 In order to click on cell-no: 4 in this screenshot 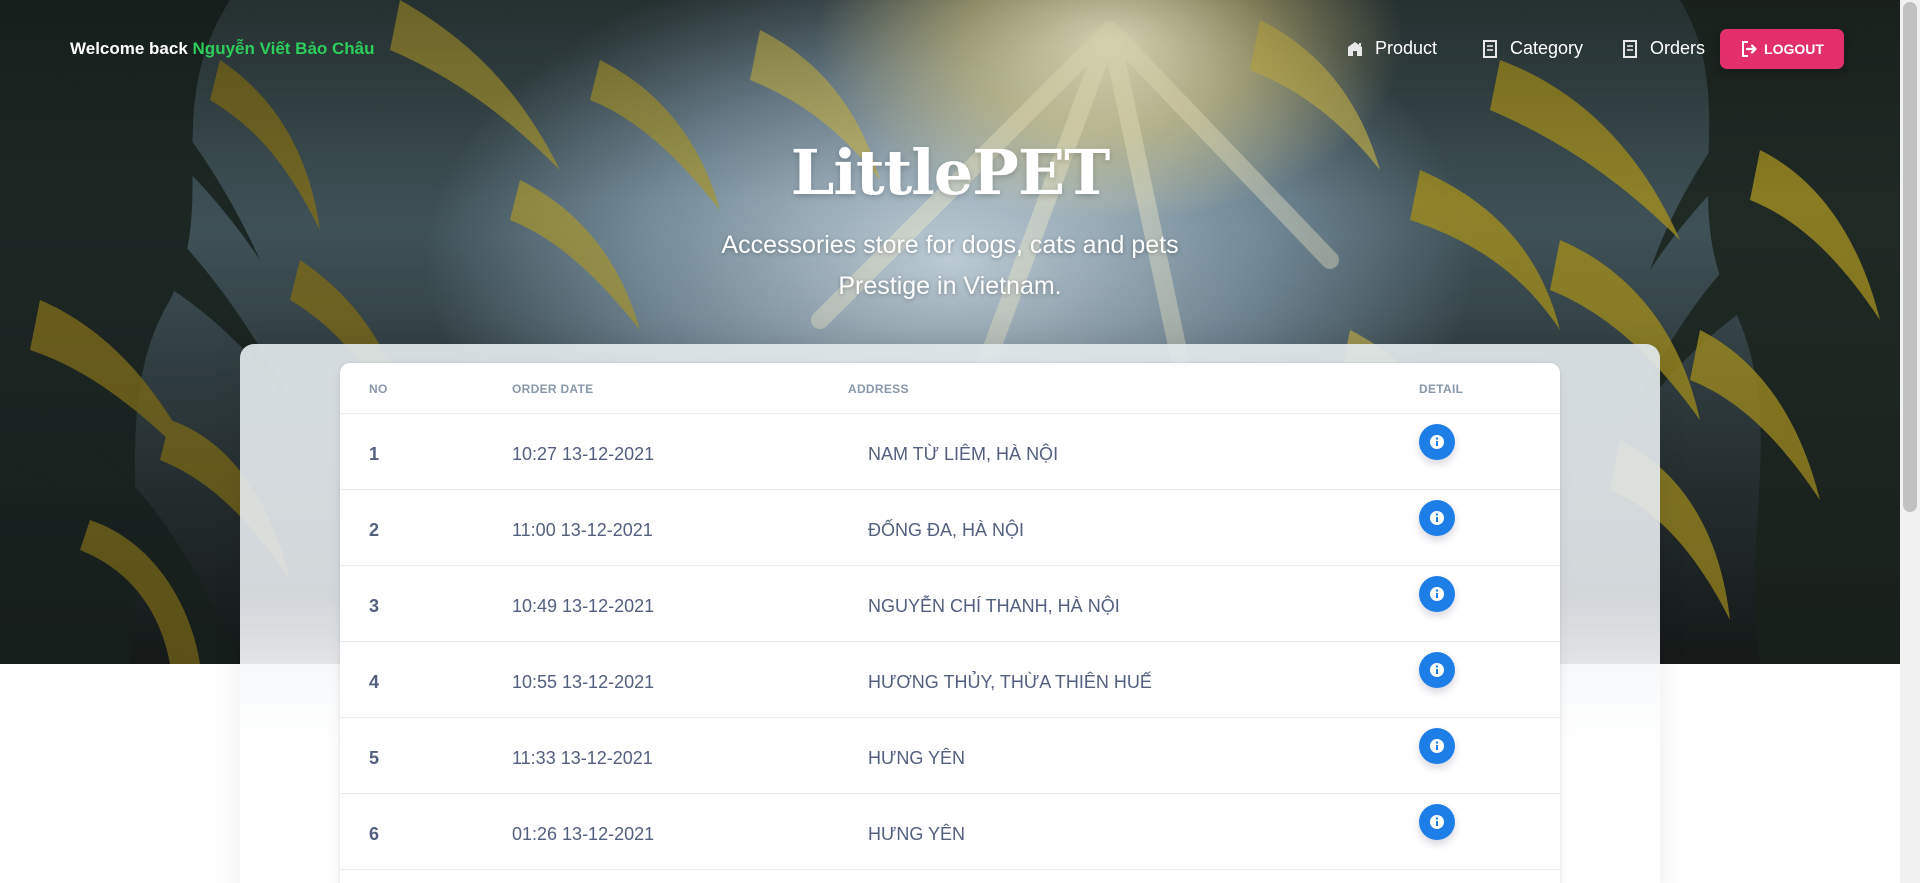, I will do `click(374, 682)`.